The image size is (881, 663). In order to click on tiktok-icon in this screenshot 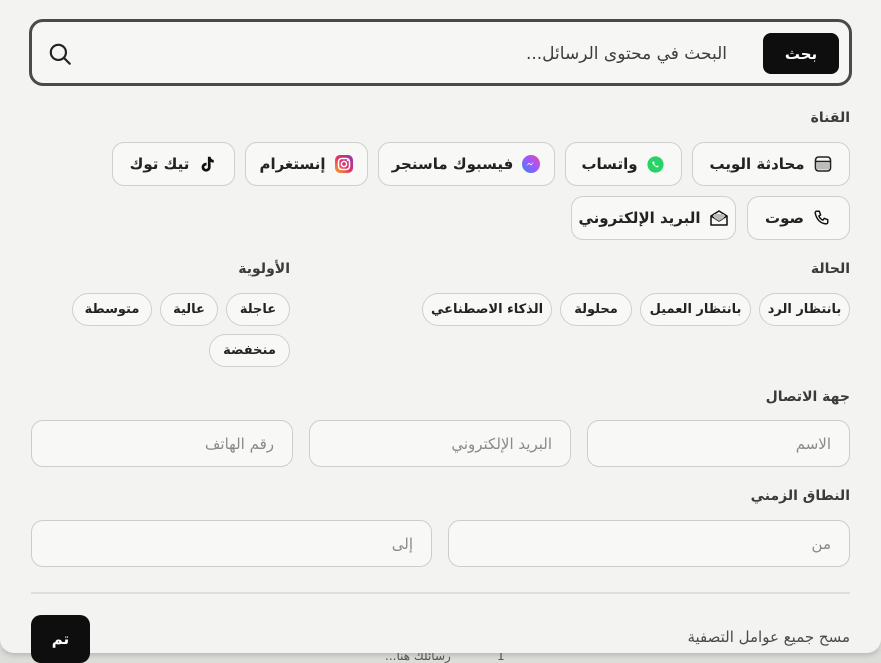, I will do `click(207, 164)`.